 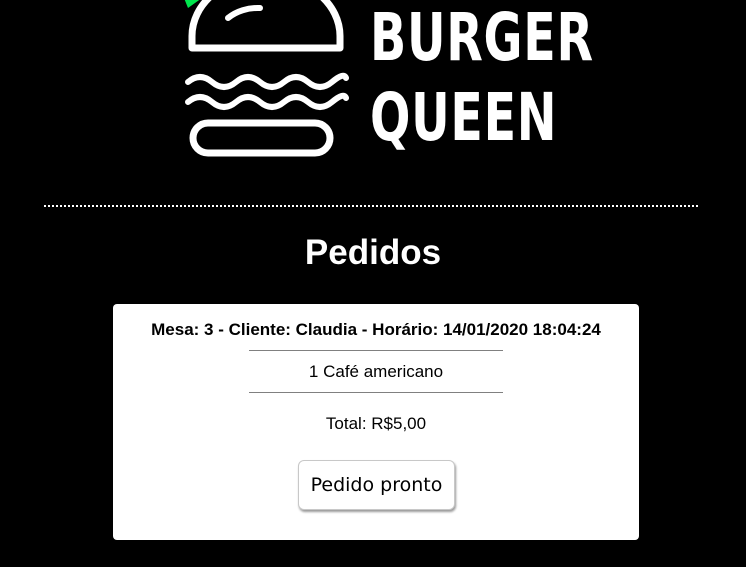 I want to click on brand-name: BURGER QUEEN, so click(x=482, y=79).